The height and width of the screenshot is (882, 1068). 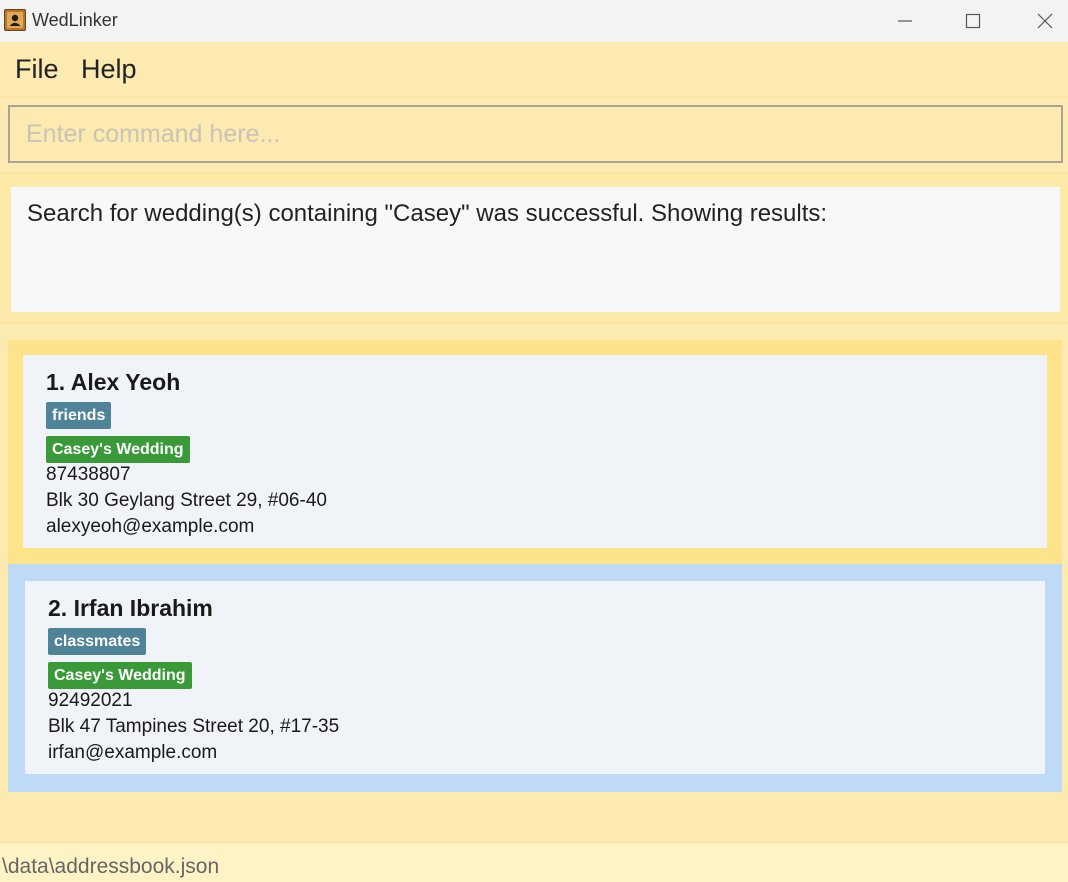 I want to click on menu-bar: File Help, so click(x=534, y=70).